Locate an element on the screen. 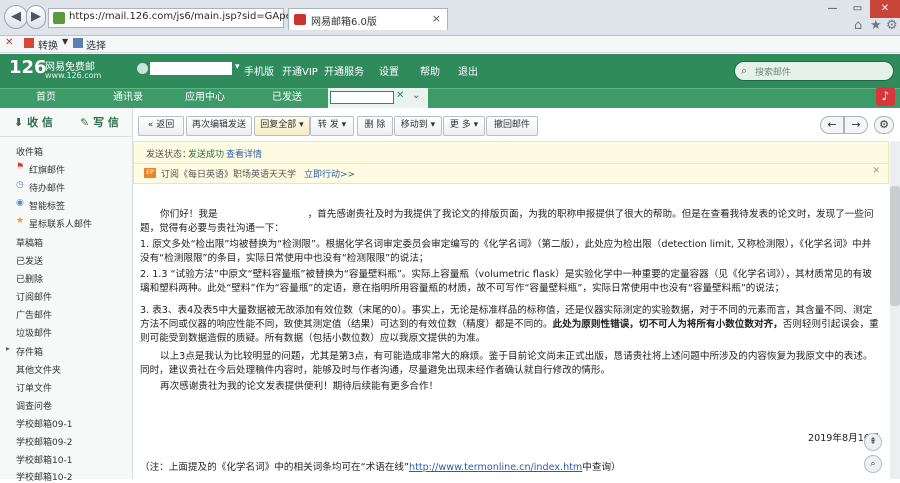  flag-icon: ⚑ is located at coordinates (20, 167).